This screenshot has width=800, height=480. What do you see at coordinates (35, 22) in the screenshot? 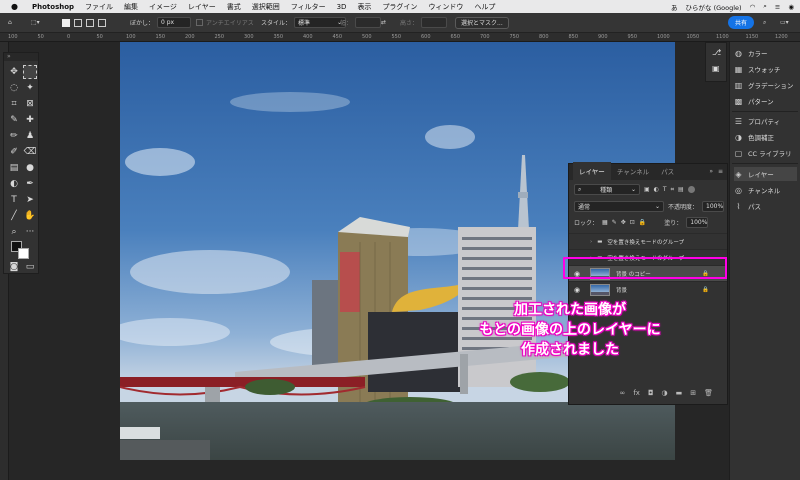
I see `marquee-tool-preset-icon: ⬚▾` at bounding box center [35, 22].